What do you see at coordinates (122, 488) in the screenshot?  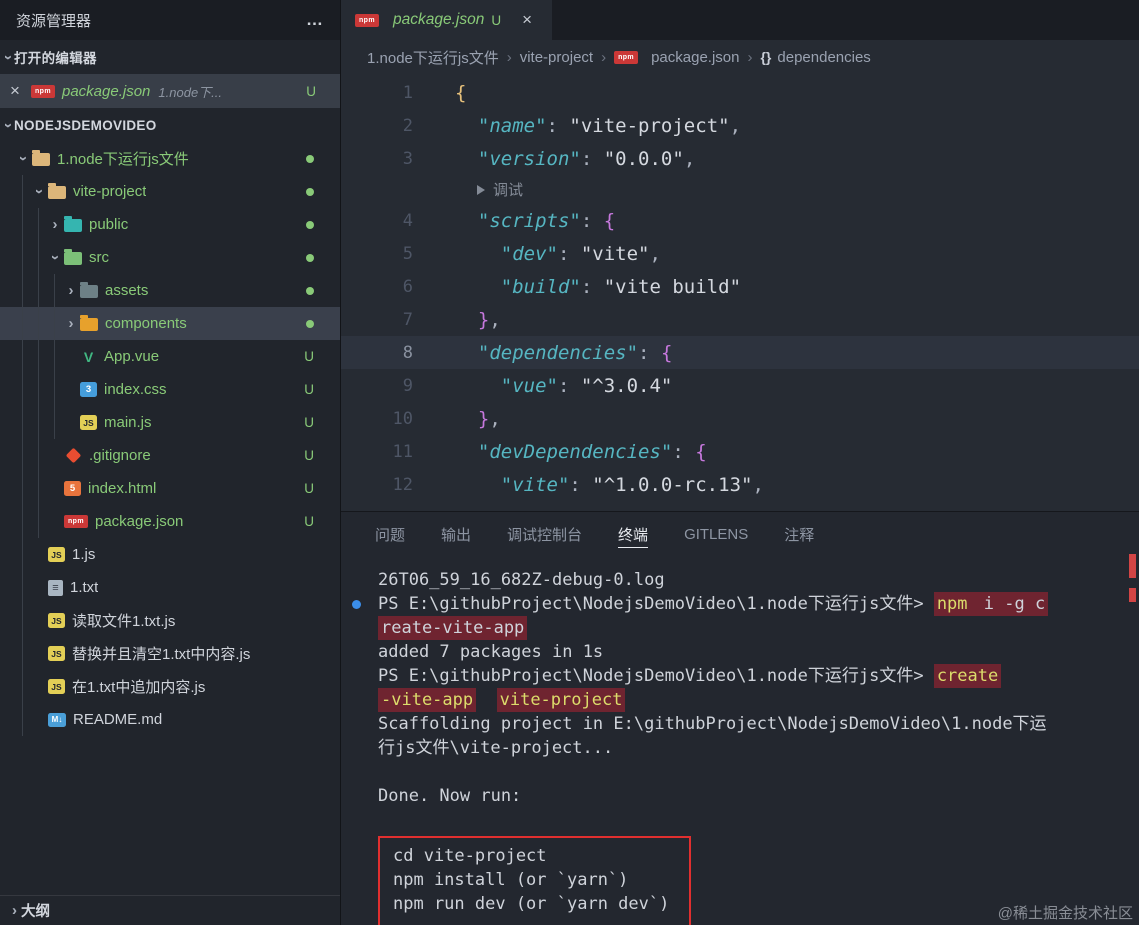 I see `tree-item-label: index.html` at bounding box center [122, 488].